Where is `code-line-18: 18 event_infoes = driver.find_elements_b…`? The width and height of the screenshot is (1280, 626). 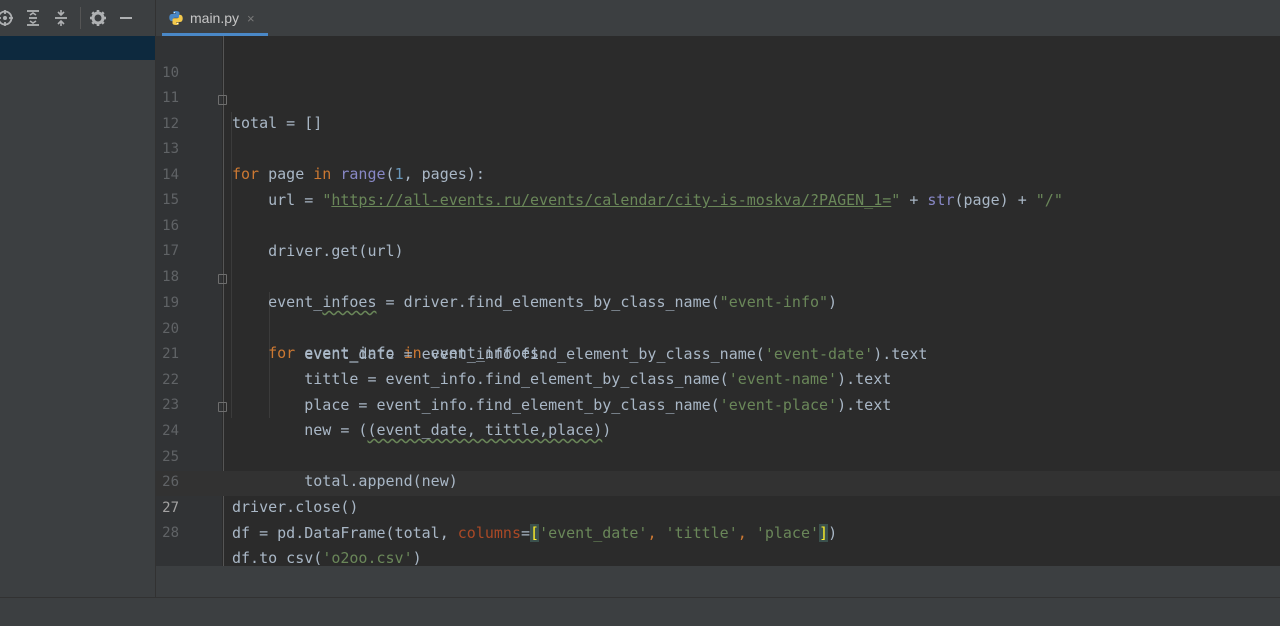
code-line-18: 18 event_infoes = driver.find_elements_b… is located at coordinates (718, 275).